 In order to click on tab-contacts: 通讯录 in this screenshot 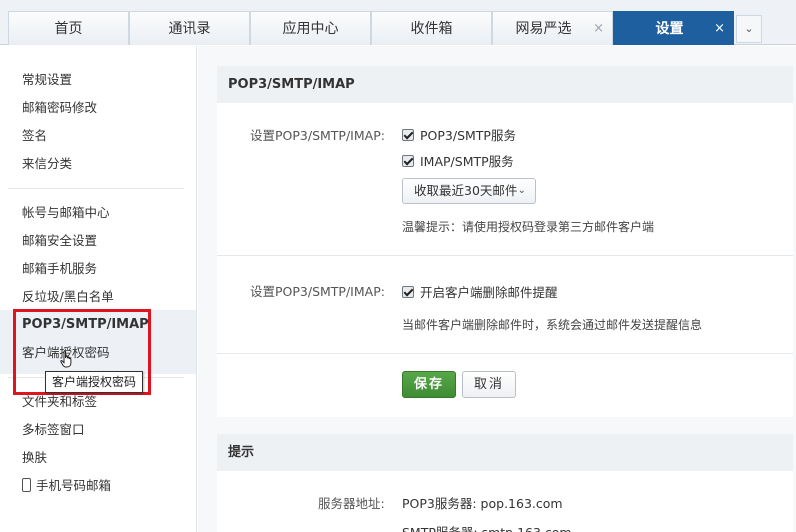, I will do `click(189, 28)`.